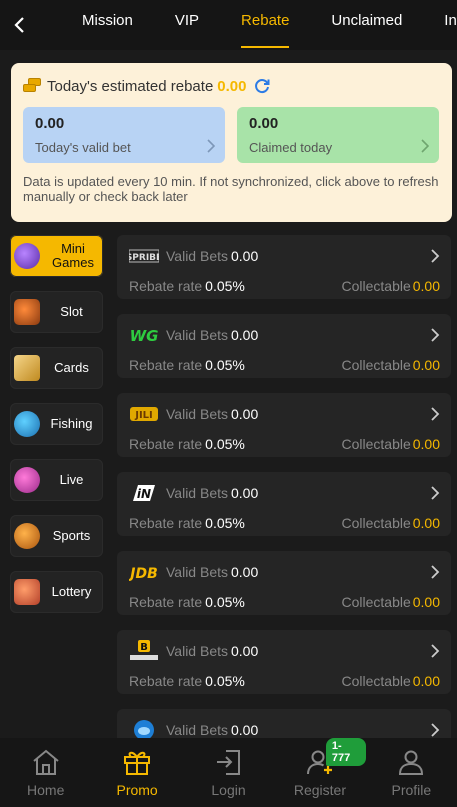 This screenshot has height=807, width=457. What do you see at coordinates (50, 123) in the screenshot?
I see `valid-bet-value: 0.00` at bounding box center [50, 123].